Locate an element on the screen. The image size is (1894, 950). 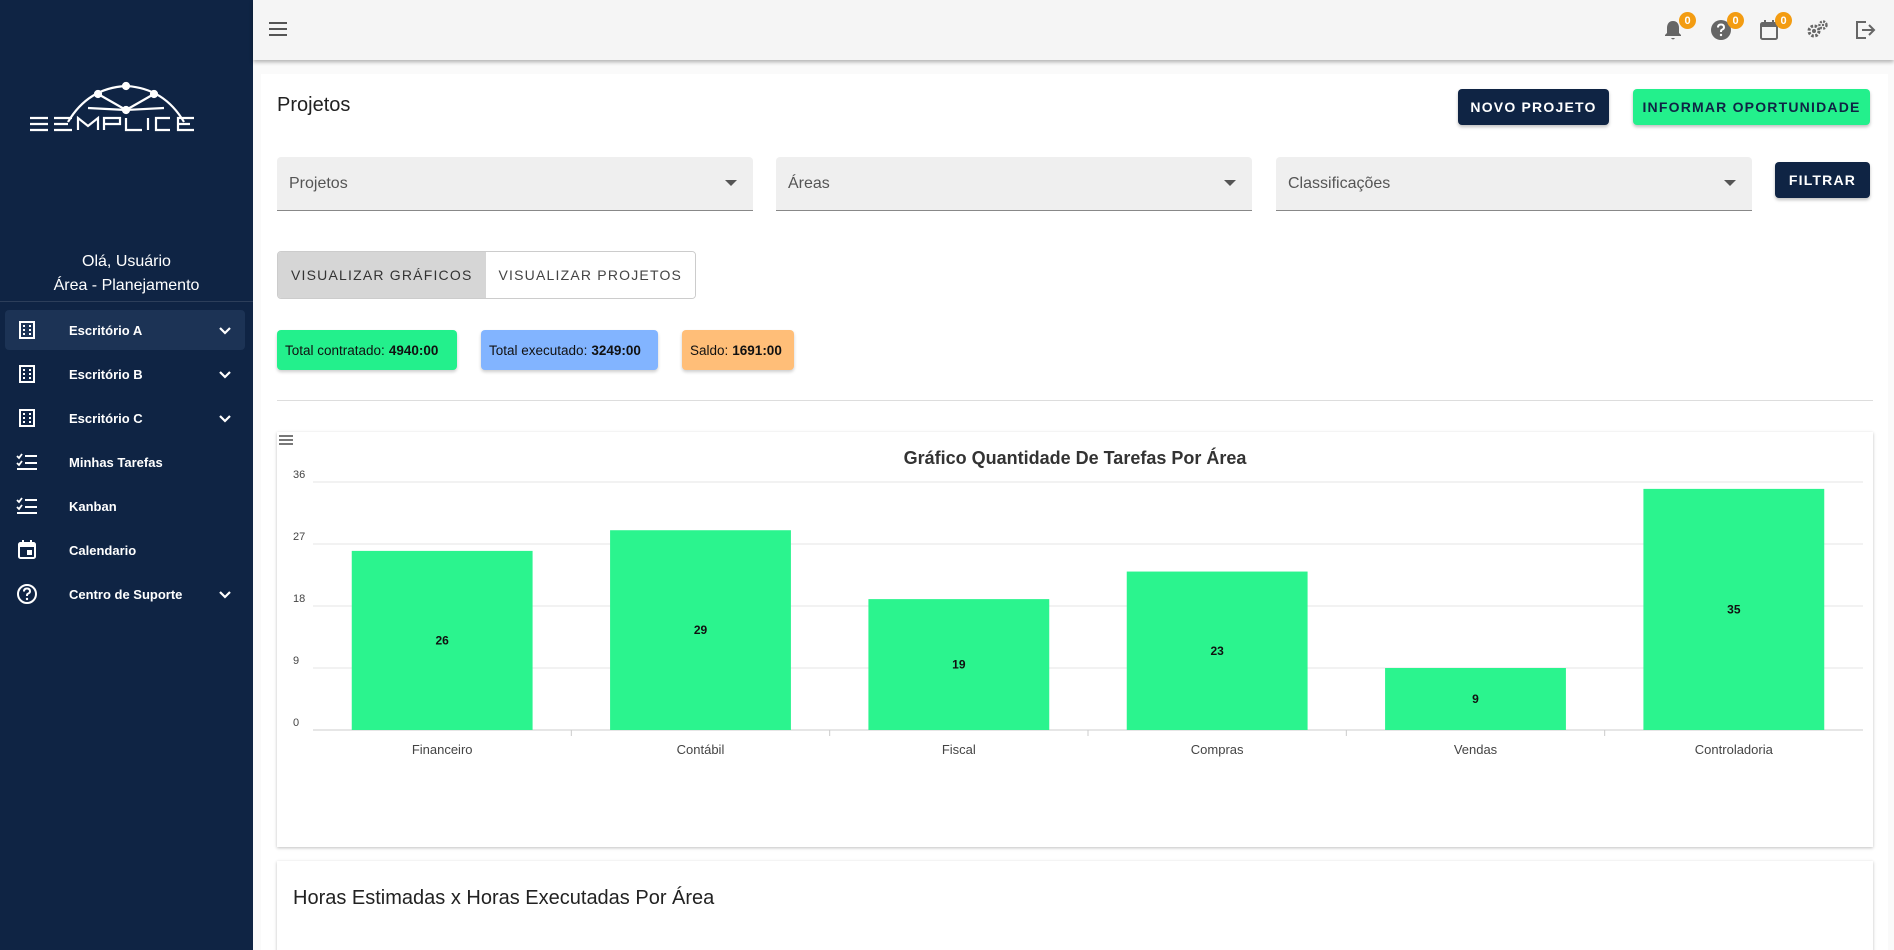
logout-icon is located at coordinates (1866, 30).